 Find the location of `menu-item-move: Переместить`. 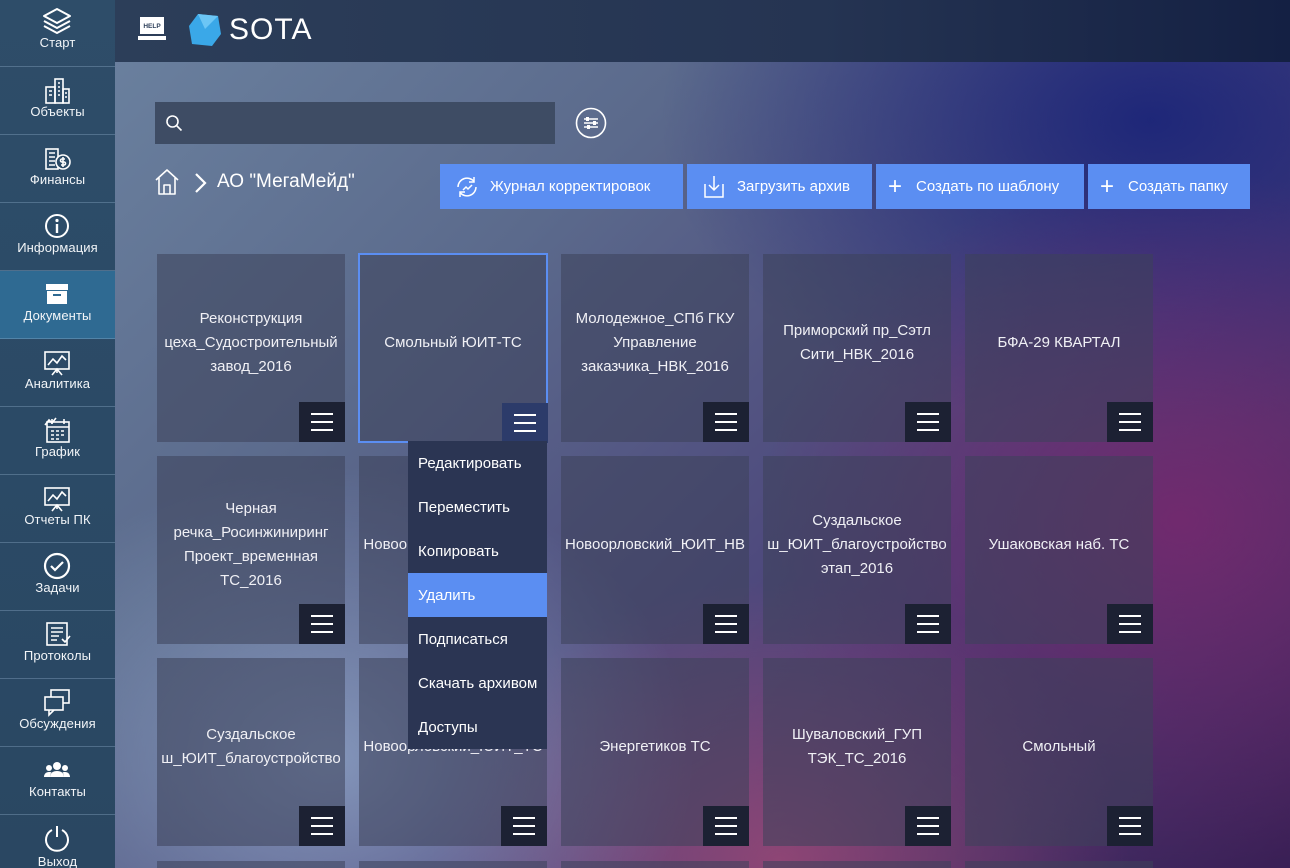

menu-item-move: Переместить is located at coordinates (477, 507).